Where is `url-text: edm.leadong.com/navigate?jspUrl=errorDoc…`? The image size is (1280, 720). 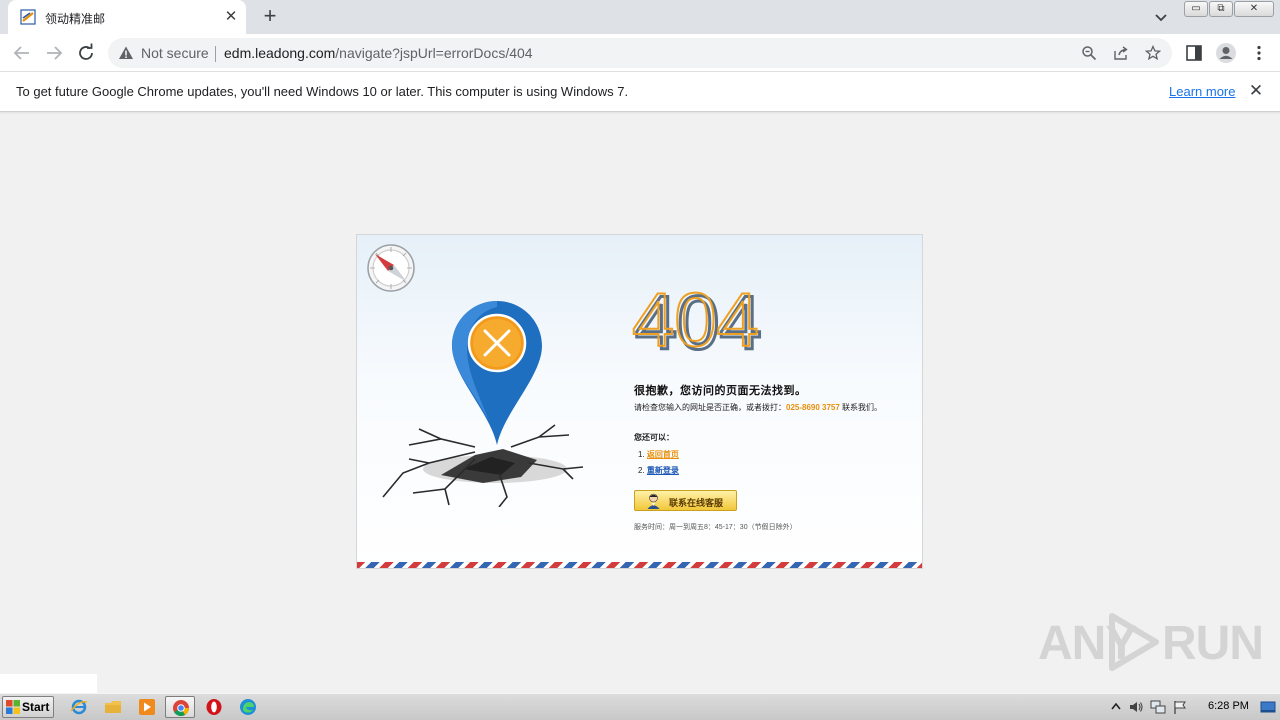
url-text: edm.leadong.com/navigate?jspUrl=errorDoc… is located at coordinates (378, 53).